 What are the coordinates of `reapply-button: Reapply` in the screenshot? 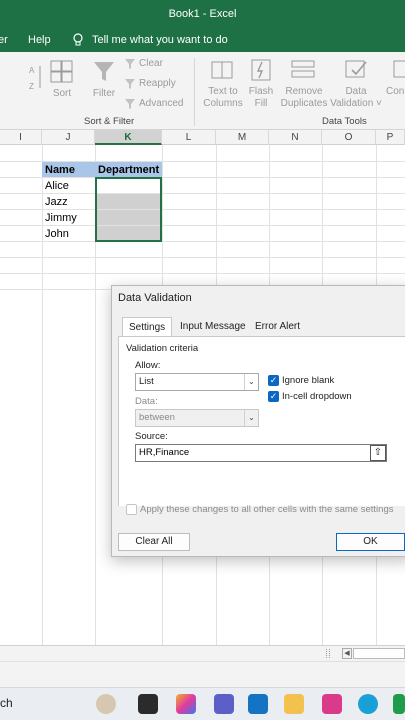 It's located at (157, 83).